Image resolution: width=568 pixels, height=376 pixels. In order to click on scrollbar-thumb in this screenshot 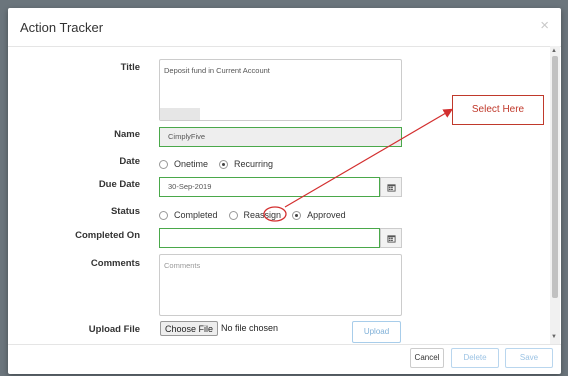, I will do `click(555, 177)`.